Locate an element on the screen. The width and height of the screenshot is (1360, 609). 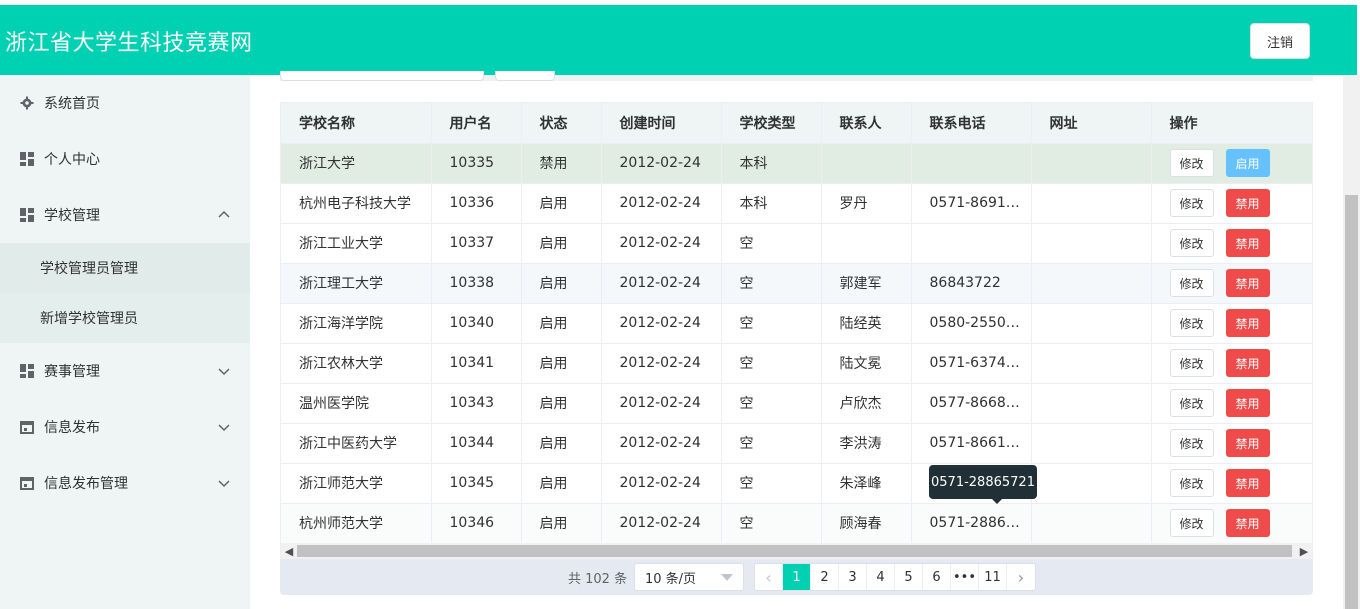
vertical-scrollbar is located at coordinates (1351, 342).